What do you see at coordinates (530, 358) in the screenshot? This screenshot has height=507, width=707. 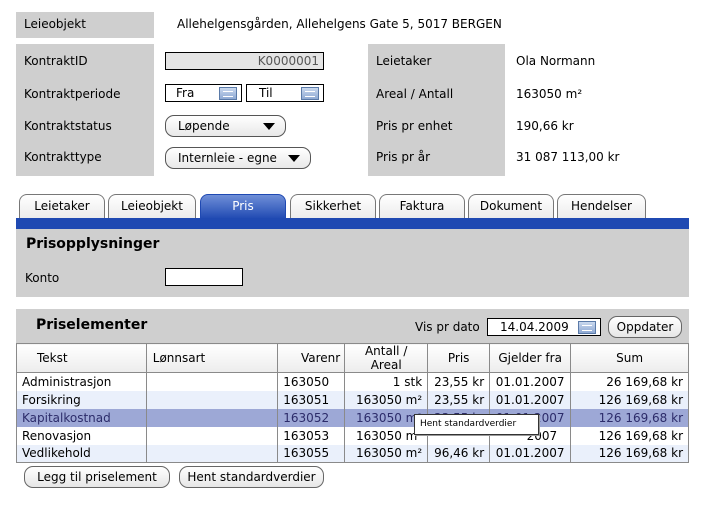 I see `column-header: Gjelder fra` at bounding box center [530, 358].